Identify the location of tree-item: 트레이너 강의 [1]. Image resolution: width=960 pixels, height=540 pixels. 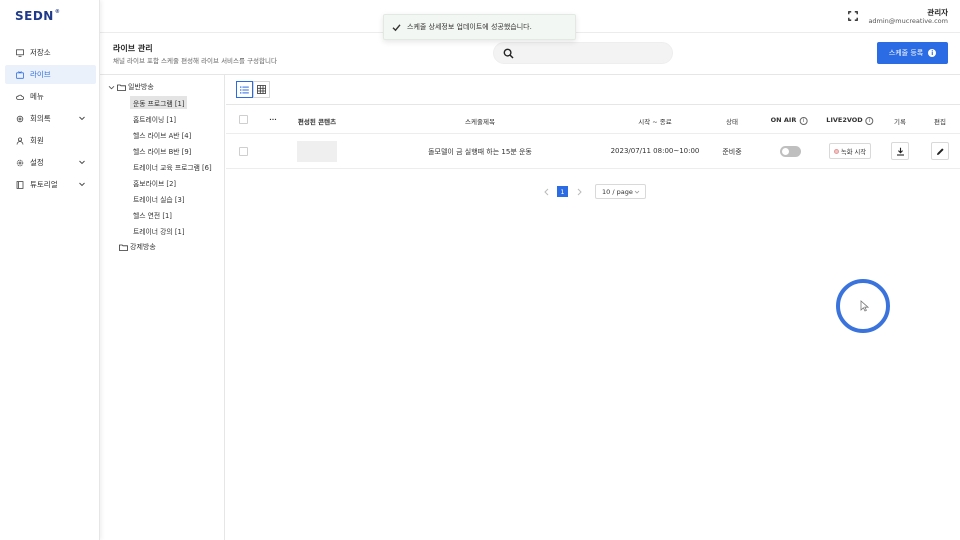
(158, 230).